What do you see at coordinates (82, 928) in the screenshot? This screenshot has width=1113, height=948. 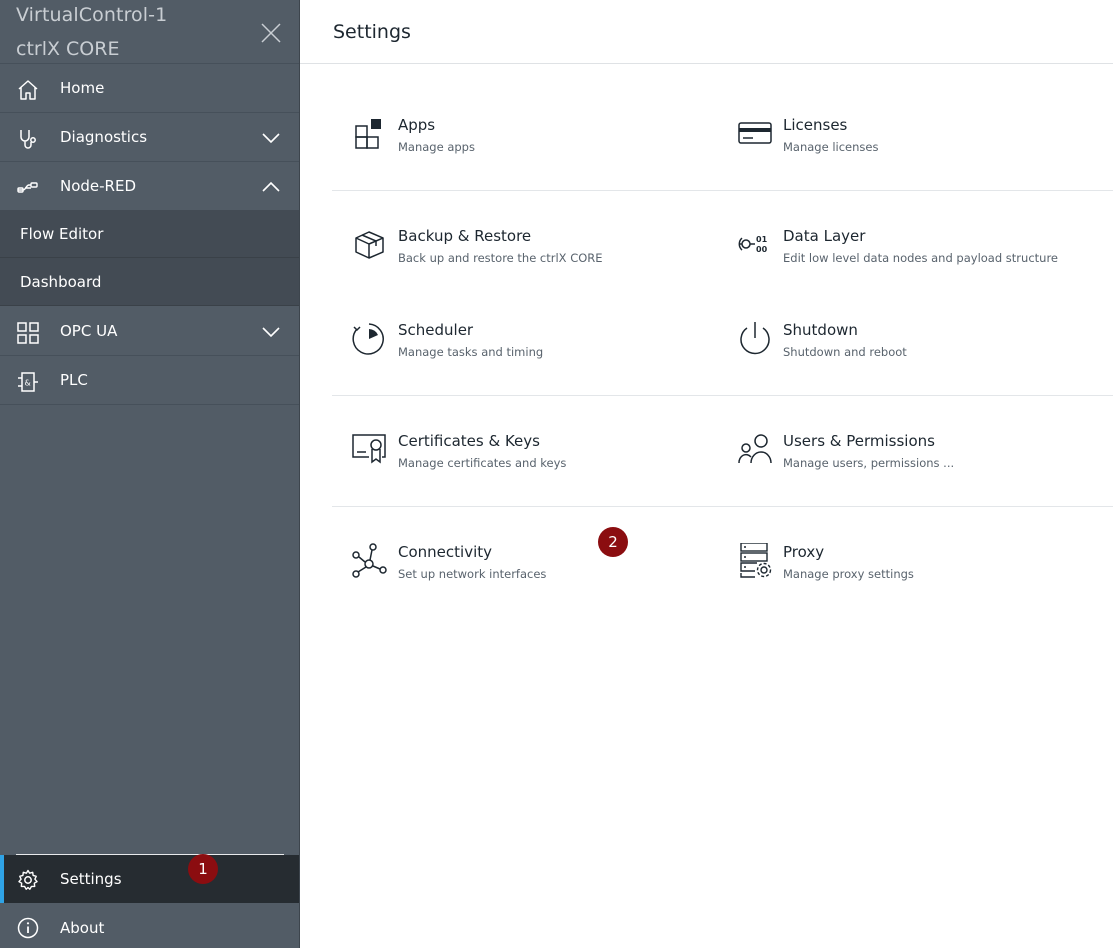 I see `sidebar-item-label: About` at bounding box center [82, 928].